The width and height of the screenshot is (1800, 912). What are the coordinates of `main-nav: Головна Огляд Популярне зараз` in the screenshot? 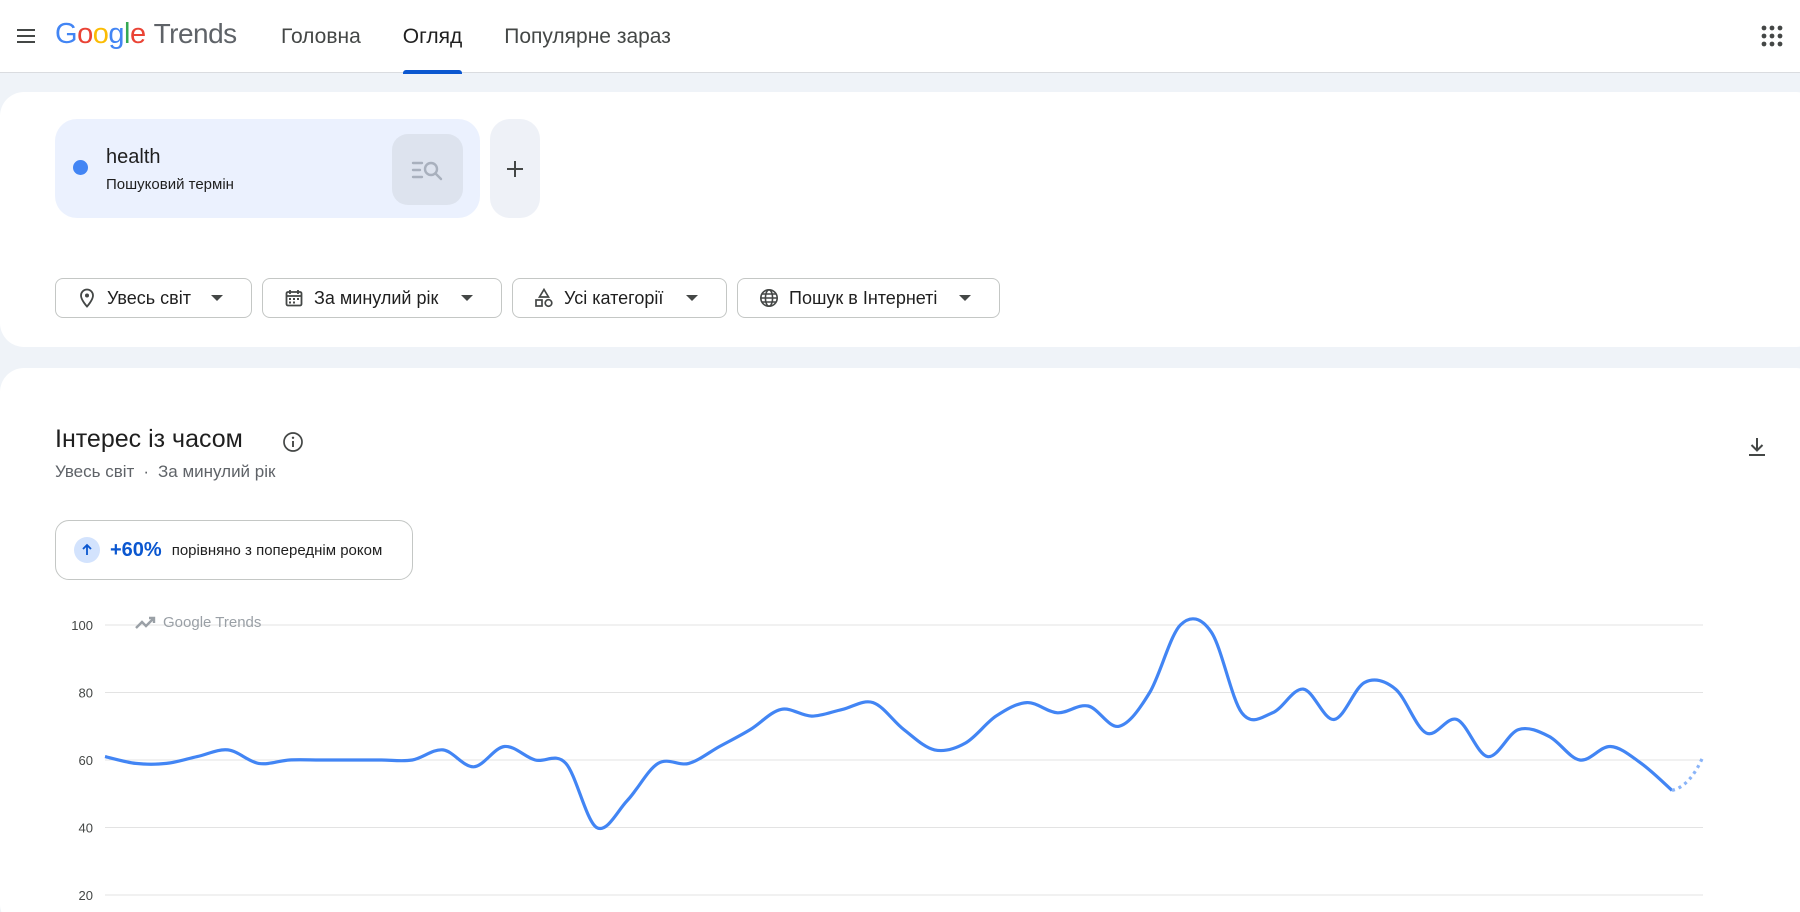 It's located at (476, 37).